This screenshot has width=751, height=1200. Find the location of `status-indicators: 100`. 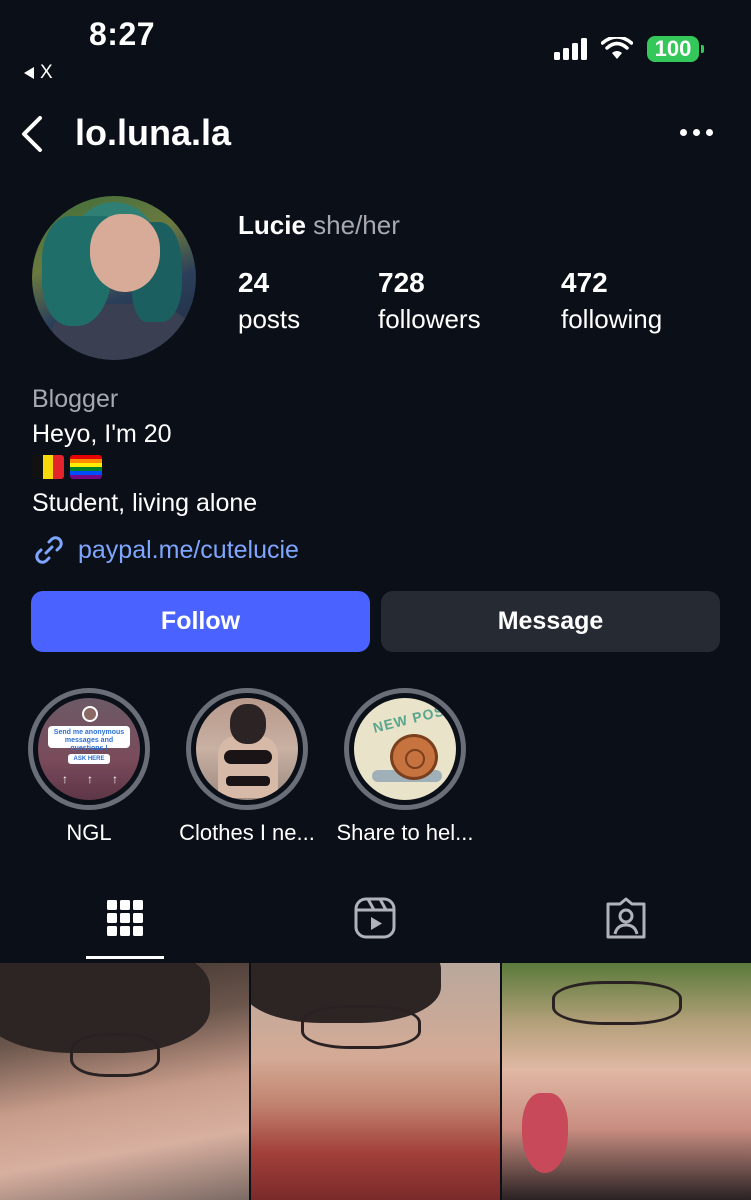

status-indicators: 100 is located at coordinates (629, 49).